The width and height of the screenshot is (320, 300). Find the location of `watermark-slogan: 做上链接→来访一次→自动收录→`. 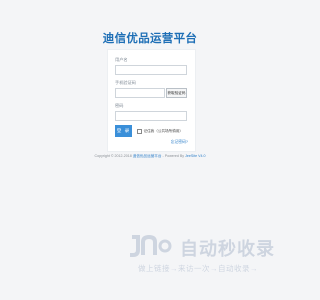

watermark-slogan: 做上链接→来访一次→自动收录→ is located at coordinates (198, 268).